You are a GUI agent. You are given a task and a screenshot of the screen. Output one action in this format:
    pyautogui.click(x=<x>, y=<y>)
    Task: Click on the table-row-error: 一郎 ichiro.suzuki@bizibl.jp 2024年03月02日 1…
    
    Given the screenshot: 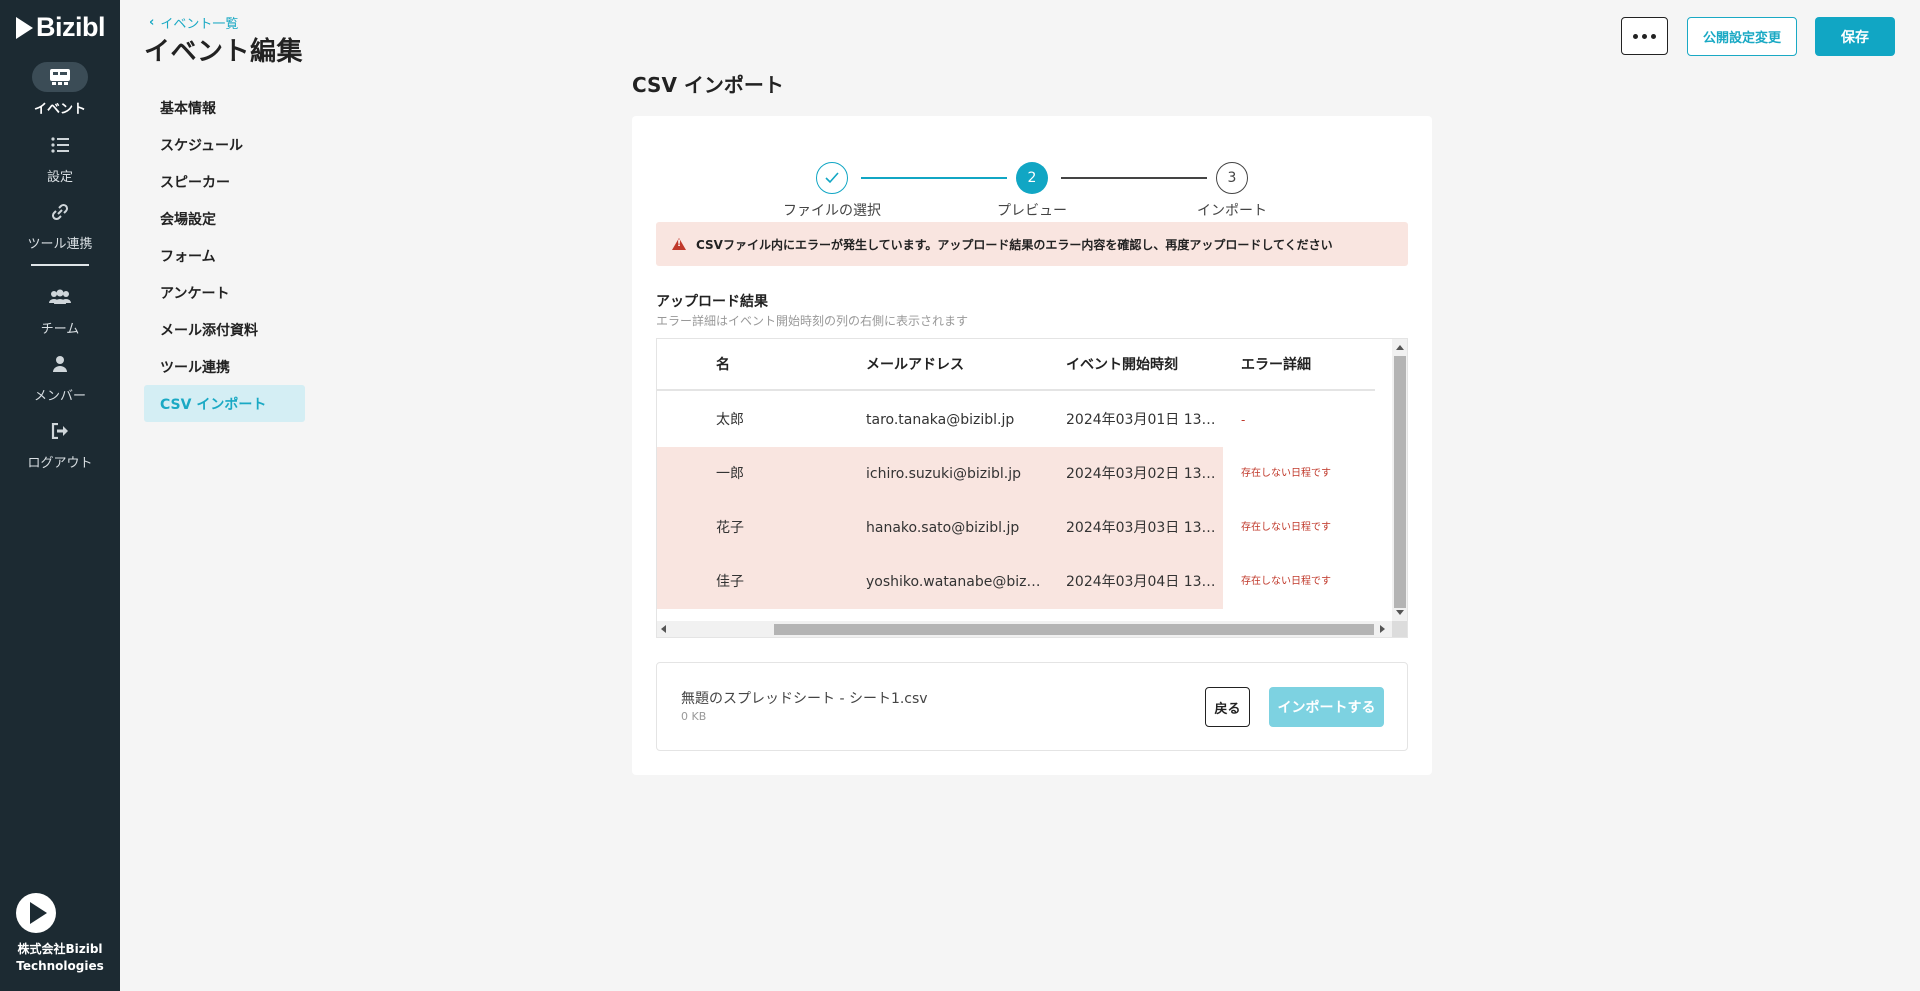 What is the action you would take?
    pyautogui.click(x=1016, y=474)
    